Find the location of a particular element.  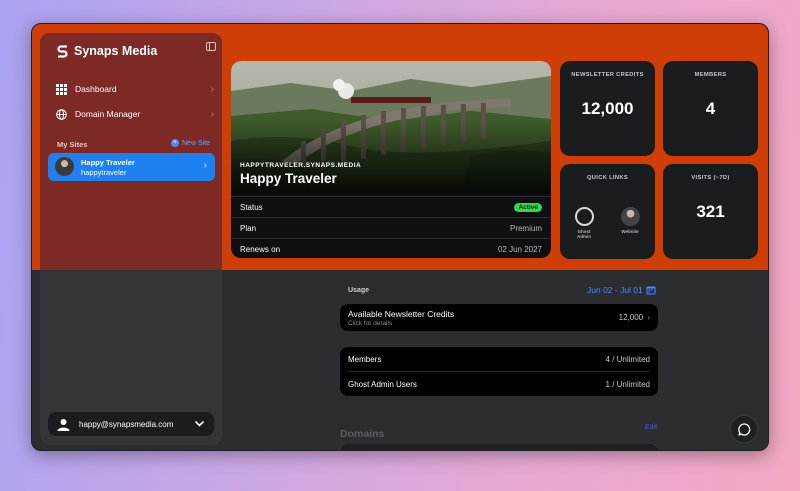

site-name: Happy Traveler is located at coordinates (108, 162).